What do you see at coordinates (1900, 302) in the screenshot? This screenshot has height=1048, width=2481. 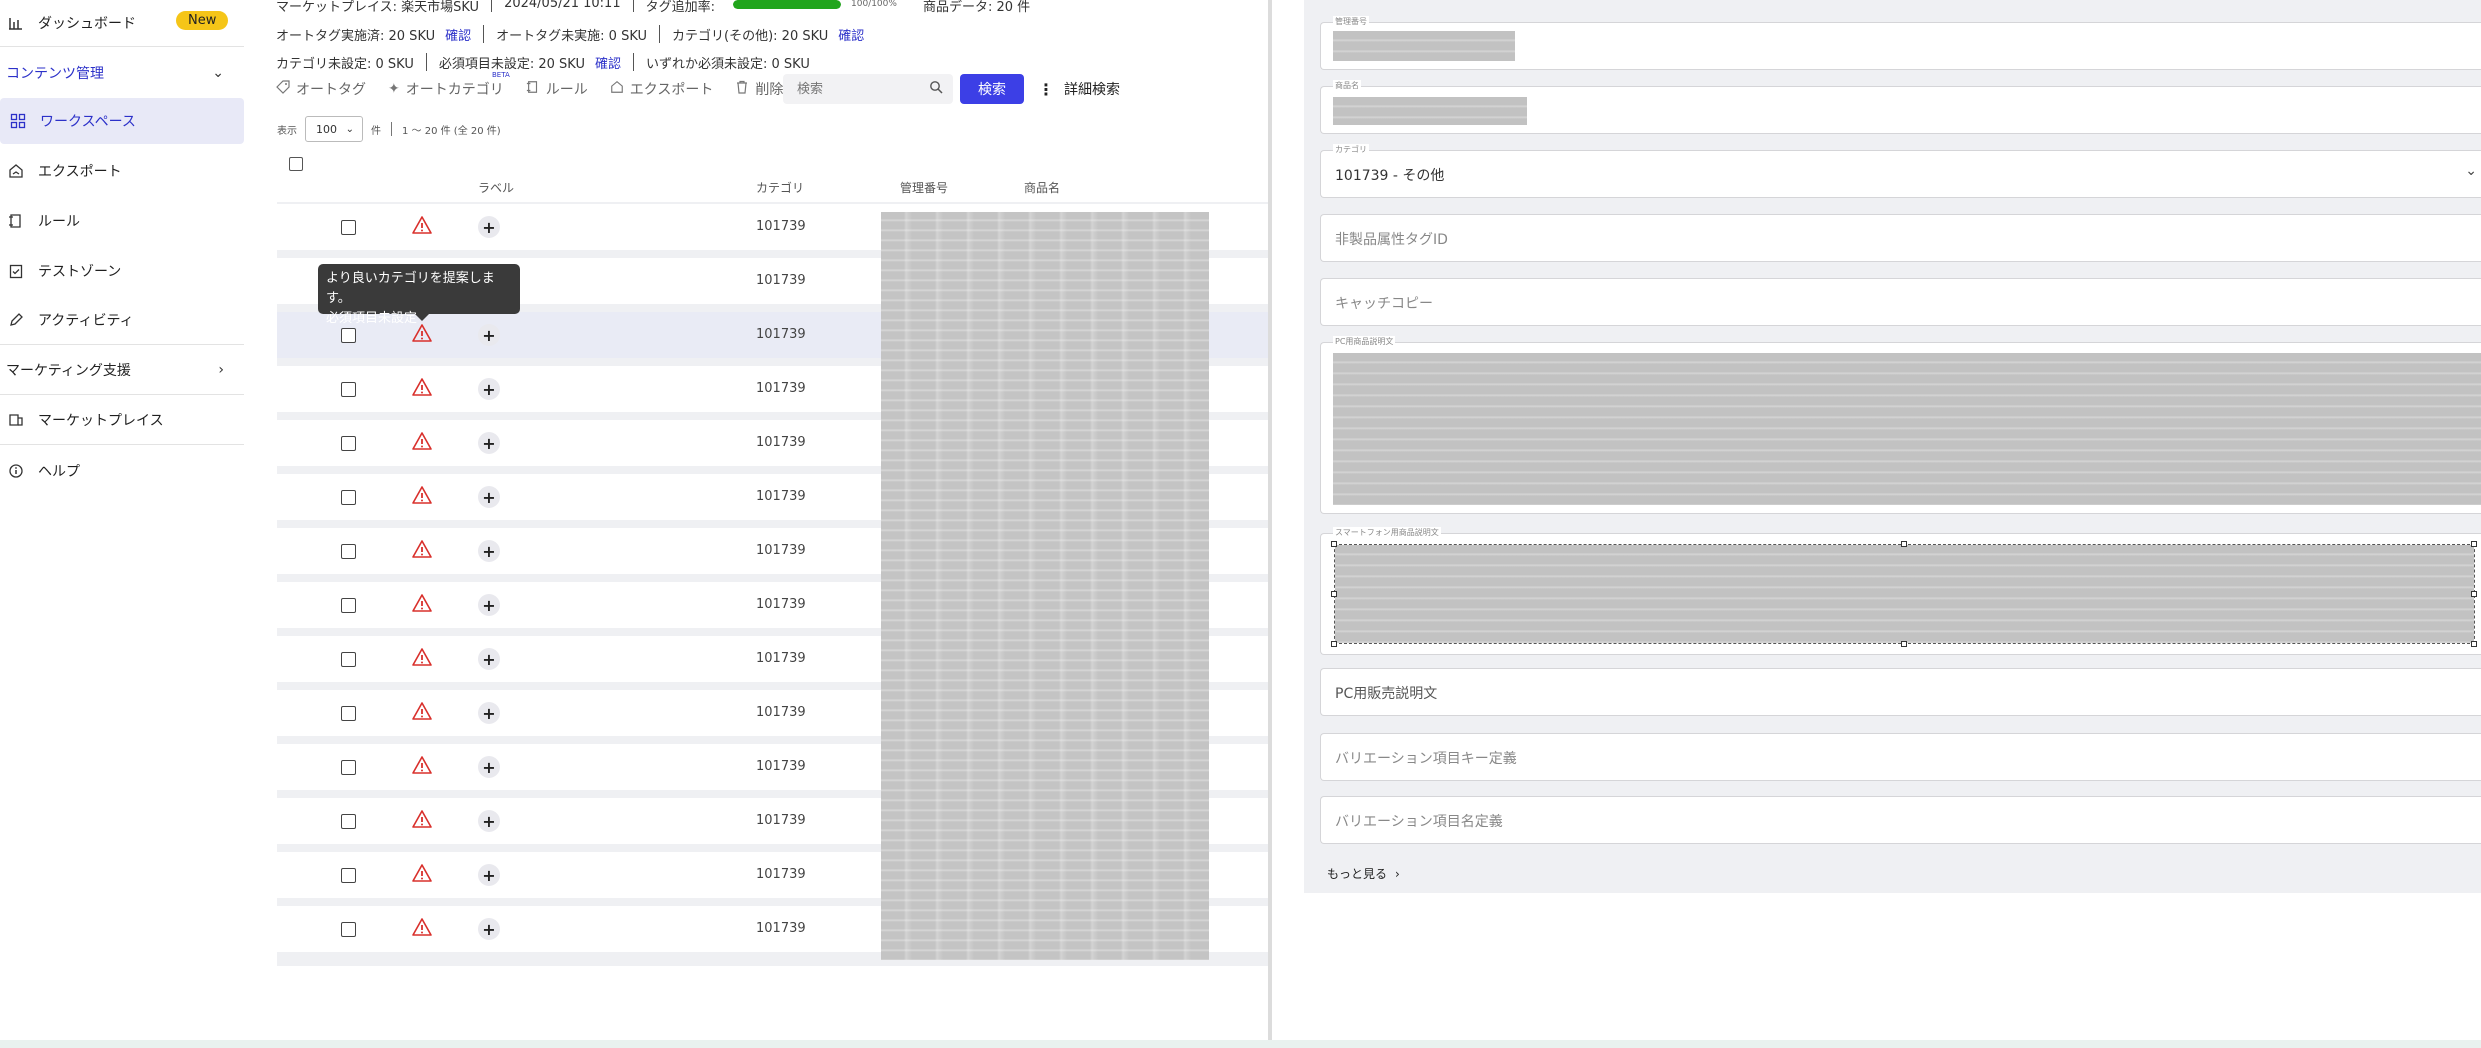 I see `catch-copy-field: キャッチコピー` at bounding box center [1900, 302].